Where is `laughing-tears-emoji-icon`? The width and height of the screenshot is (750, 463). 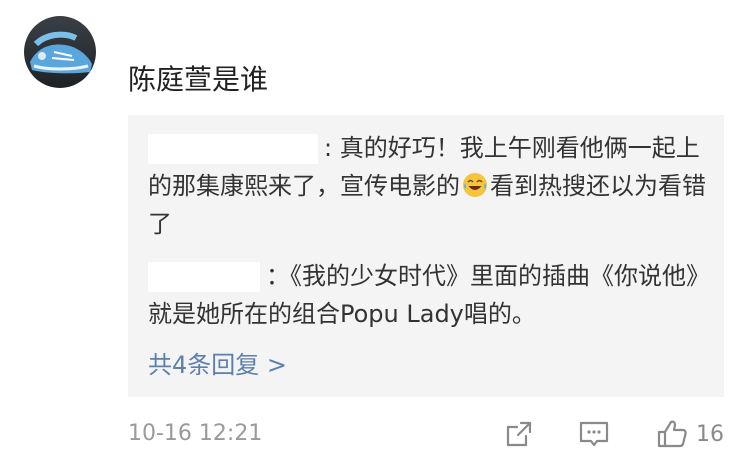
laughing-tears-emoji-icon is located at coordinates (475, 184).